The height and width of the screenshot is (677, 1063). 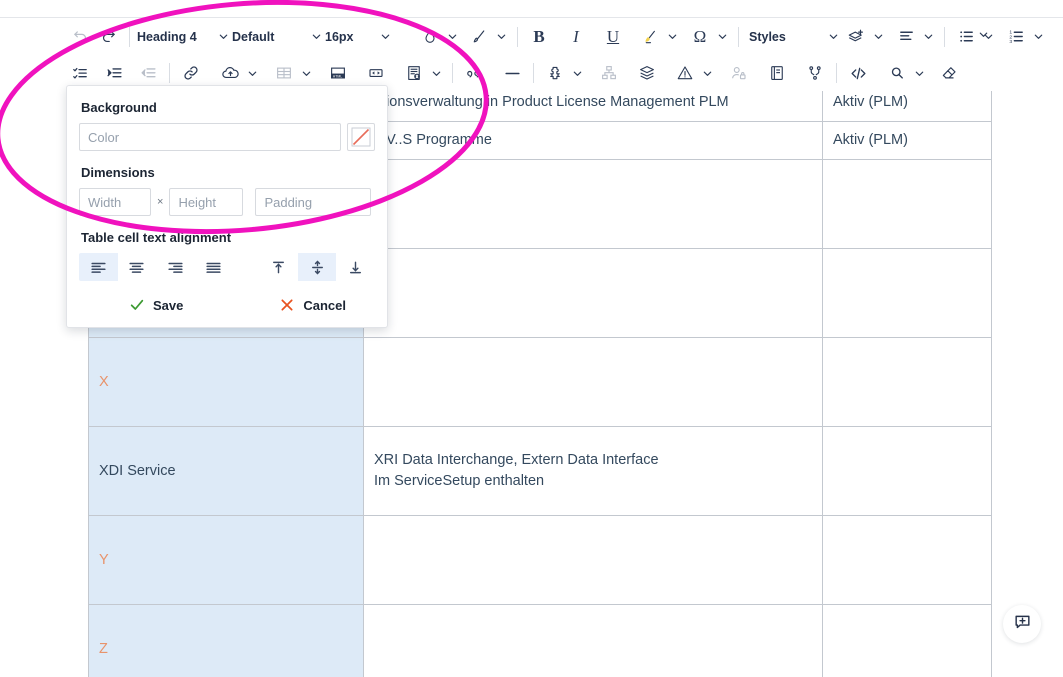 I want to click on html-block-icon: HTML, so click(x=338, y=73).